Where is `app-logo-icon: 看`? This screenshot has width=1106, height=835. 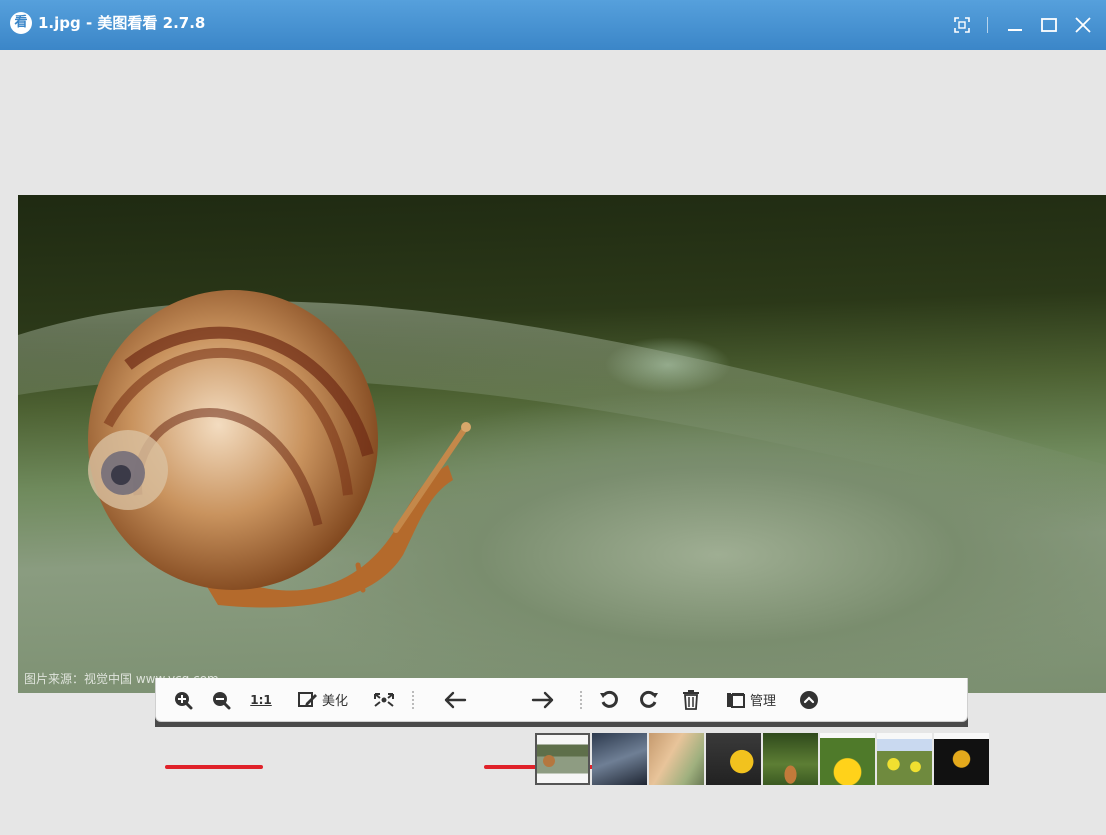
app-logo-icon: 看 is located at coordinates (21, 23).